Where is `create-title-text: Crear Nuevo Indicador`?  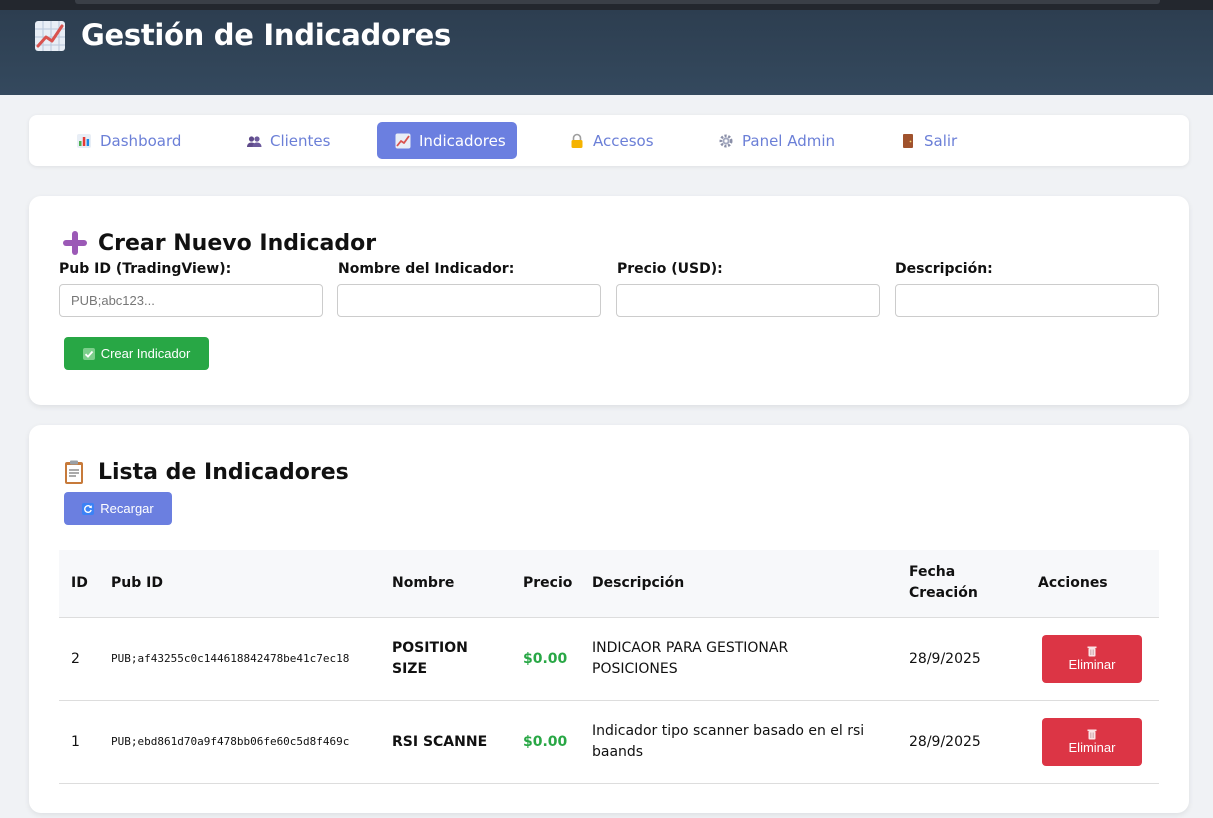
create-title-text: Crear Nuevo Indicador is located at coordinates (237, 243).